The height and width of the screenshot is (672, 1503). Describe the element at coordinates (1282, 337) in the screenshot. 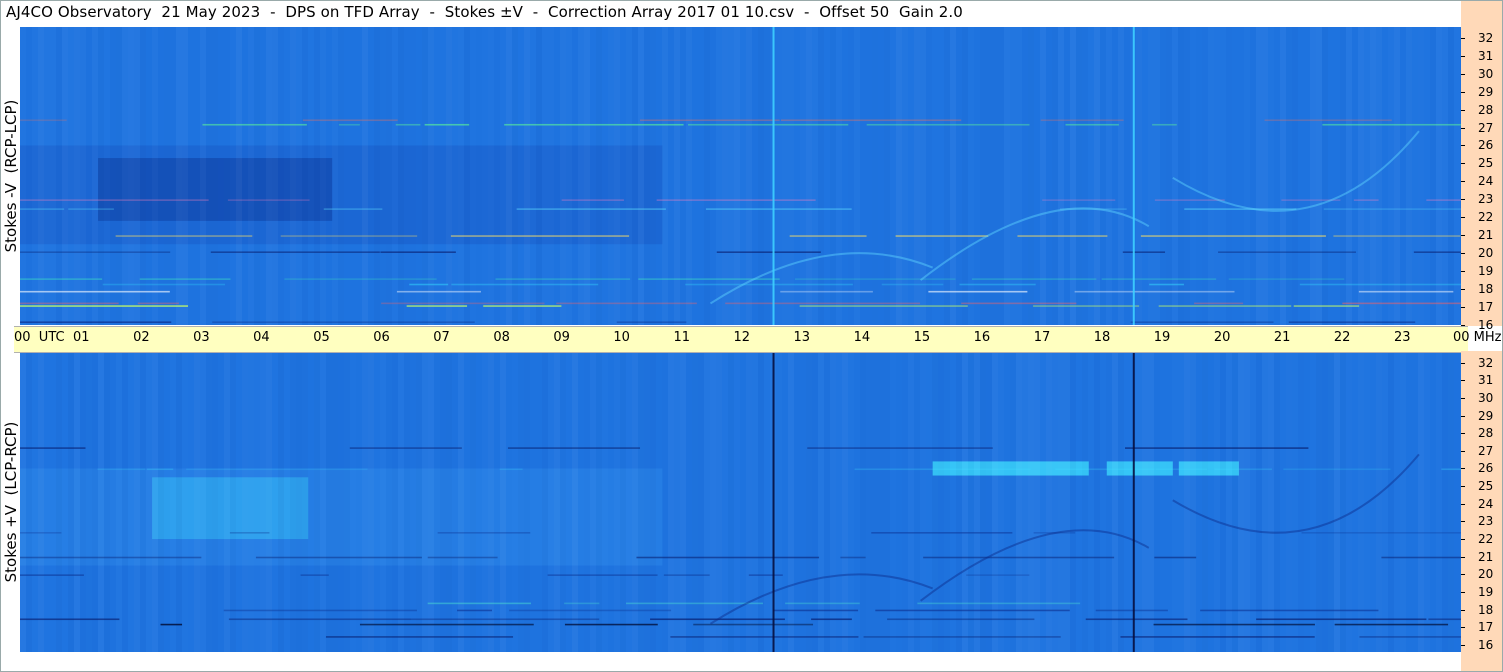

I see `utc-tick-label: 21` at that location.